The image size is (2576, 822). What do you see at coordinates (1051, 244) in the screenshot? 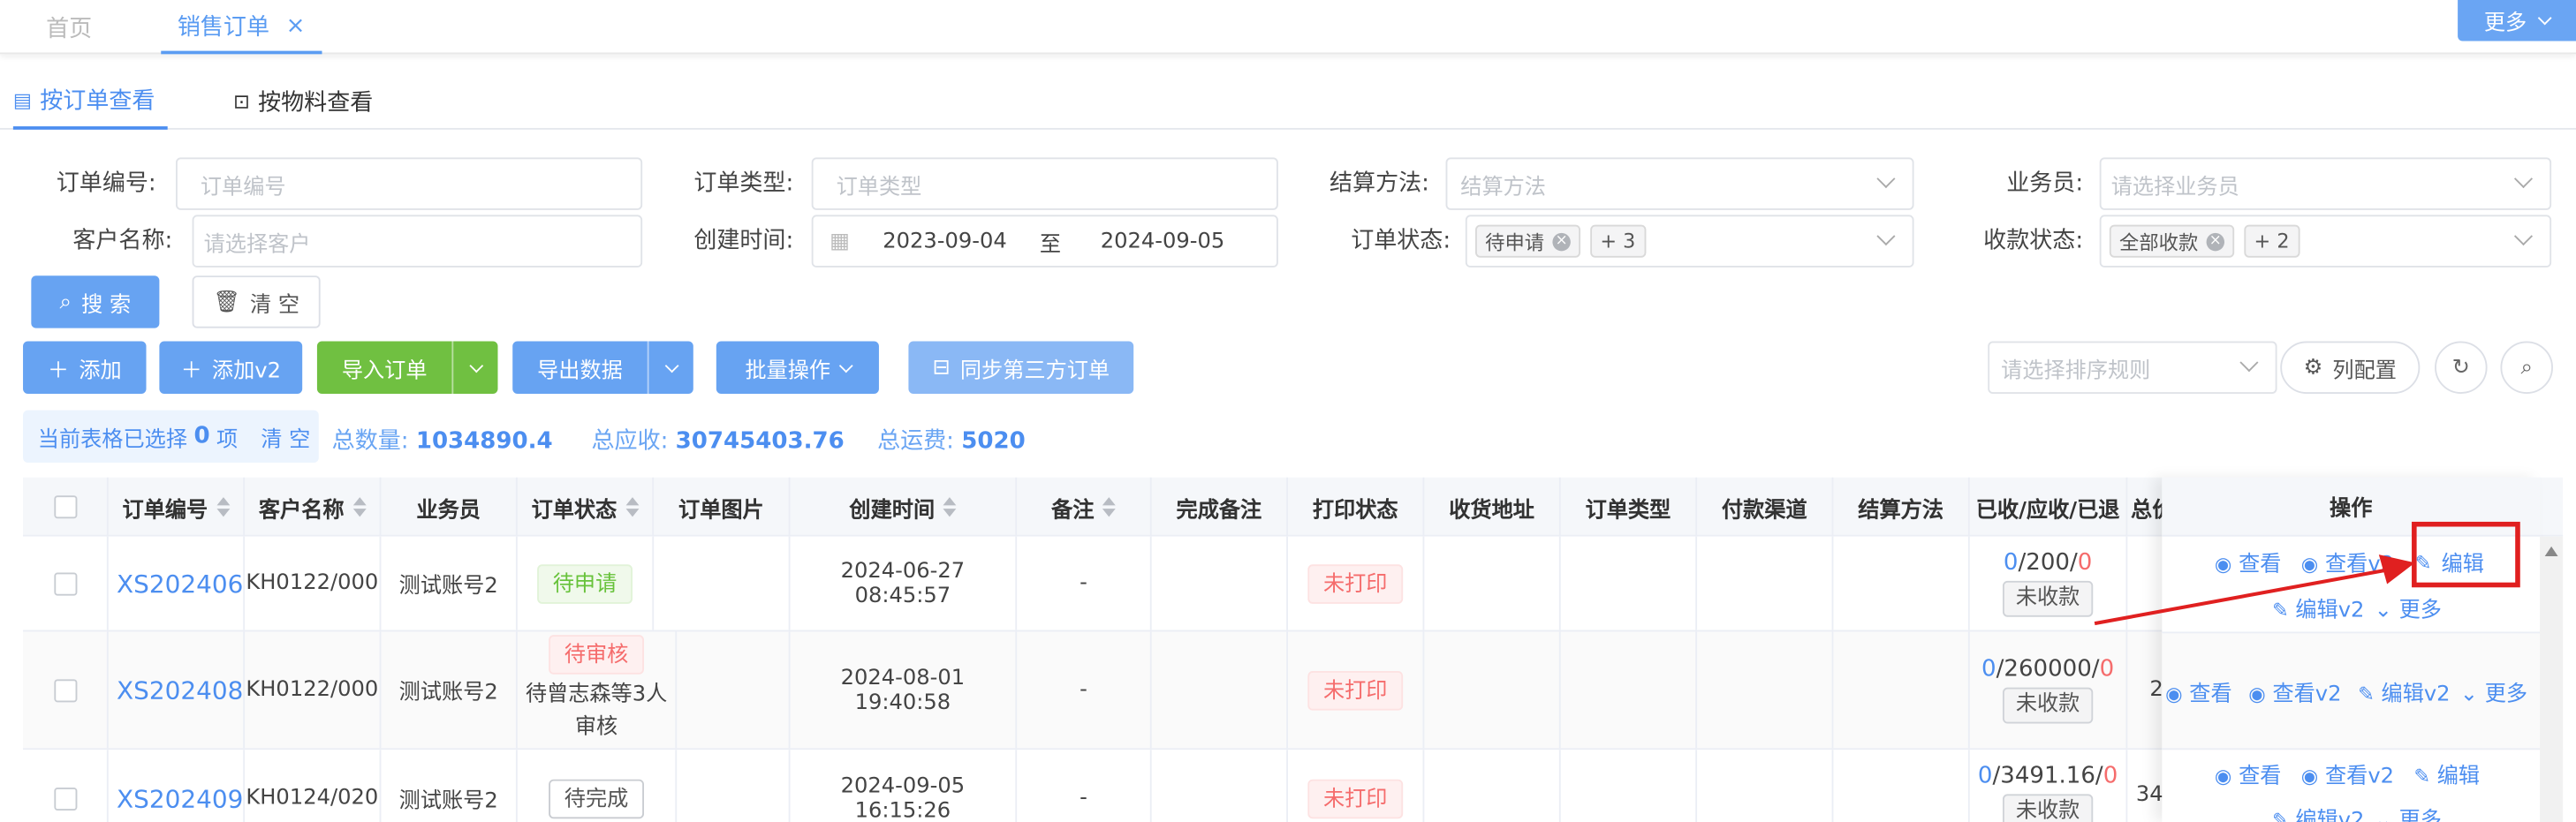
I see `date-separator: 至` at bounding box center [1051, 244].